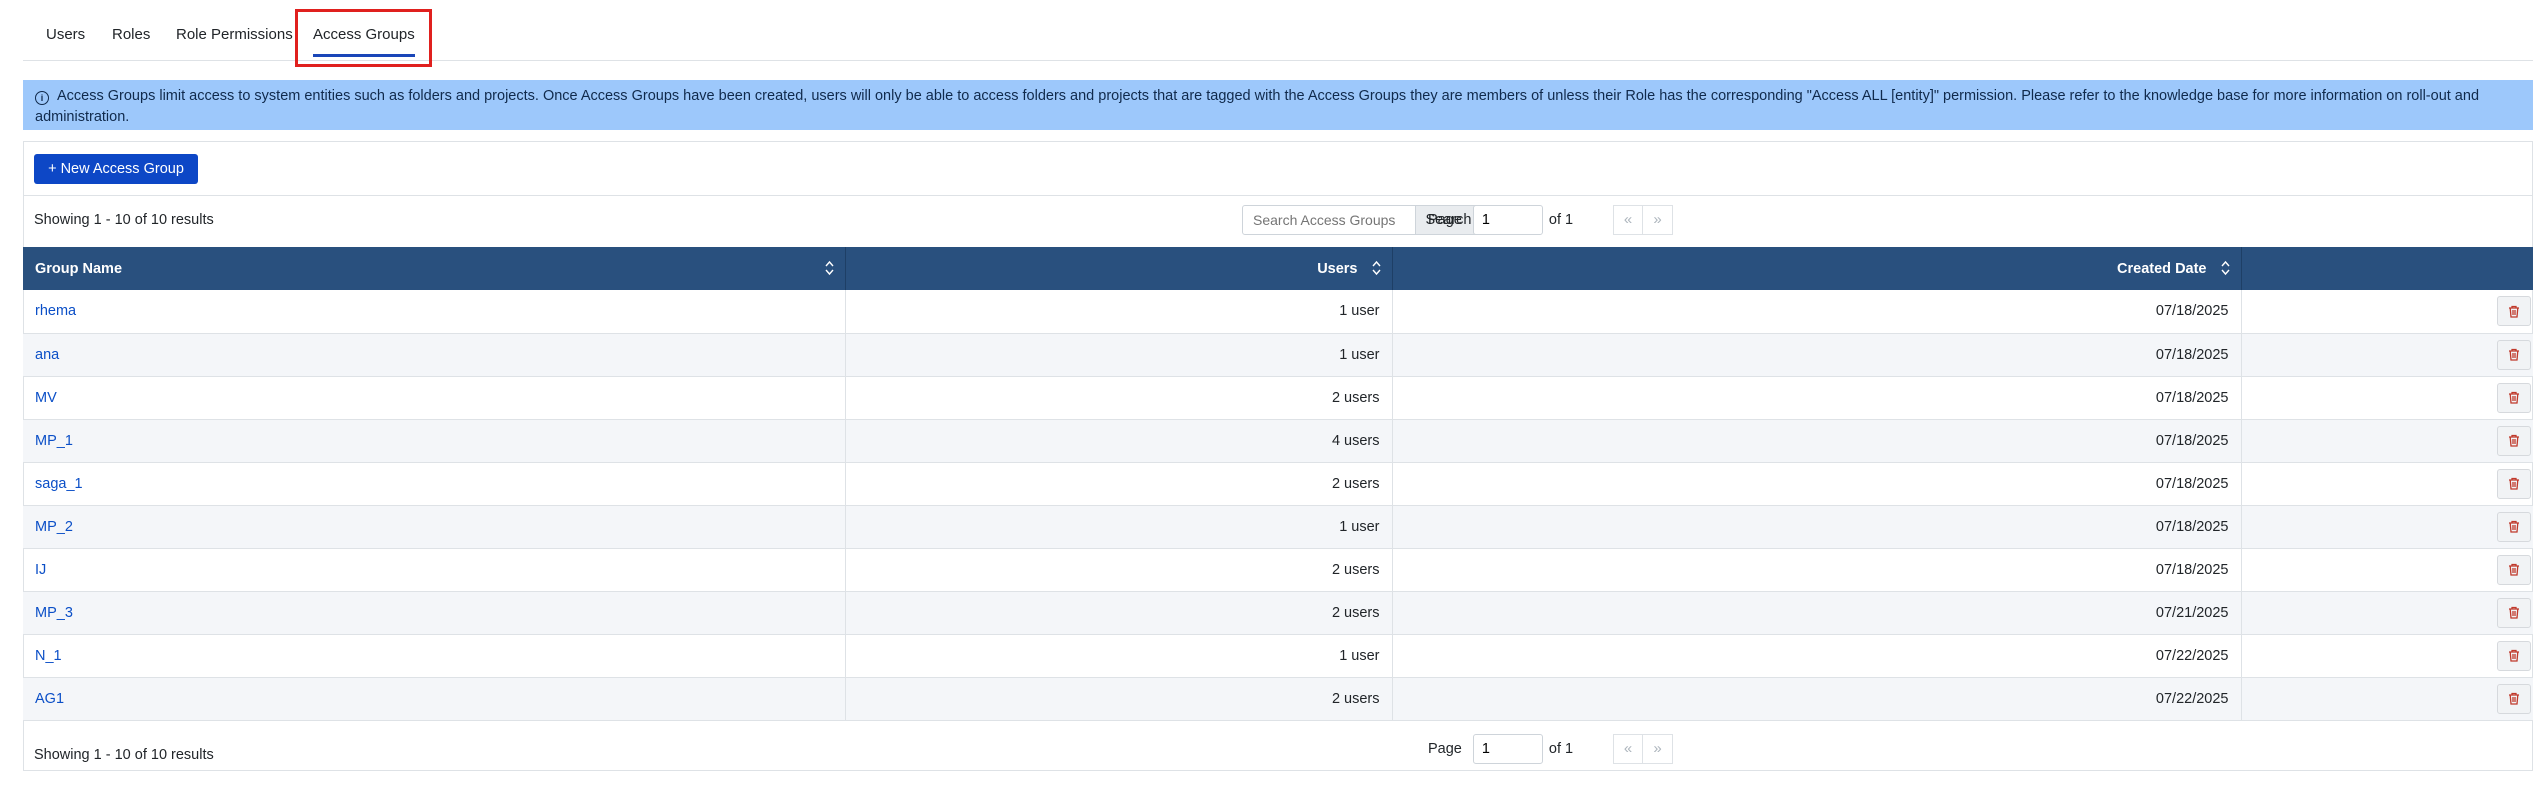  I want to click on group-name-link: ana, so click(47, 355).